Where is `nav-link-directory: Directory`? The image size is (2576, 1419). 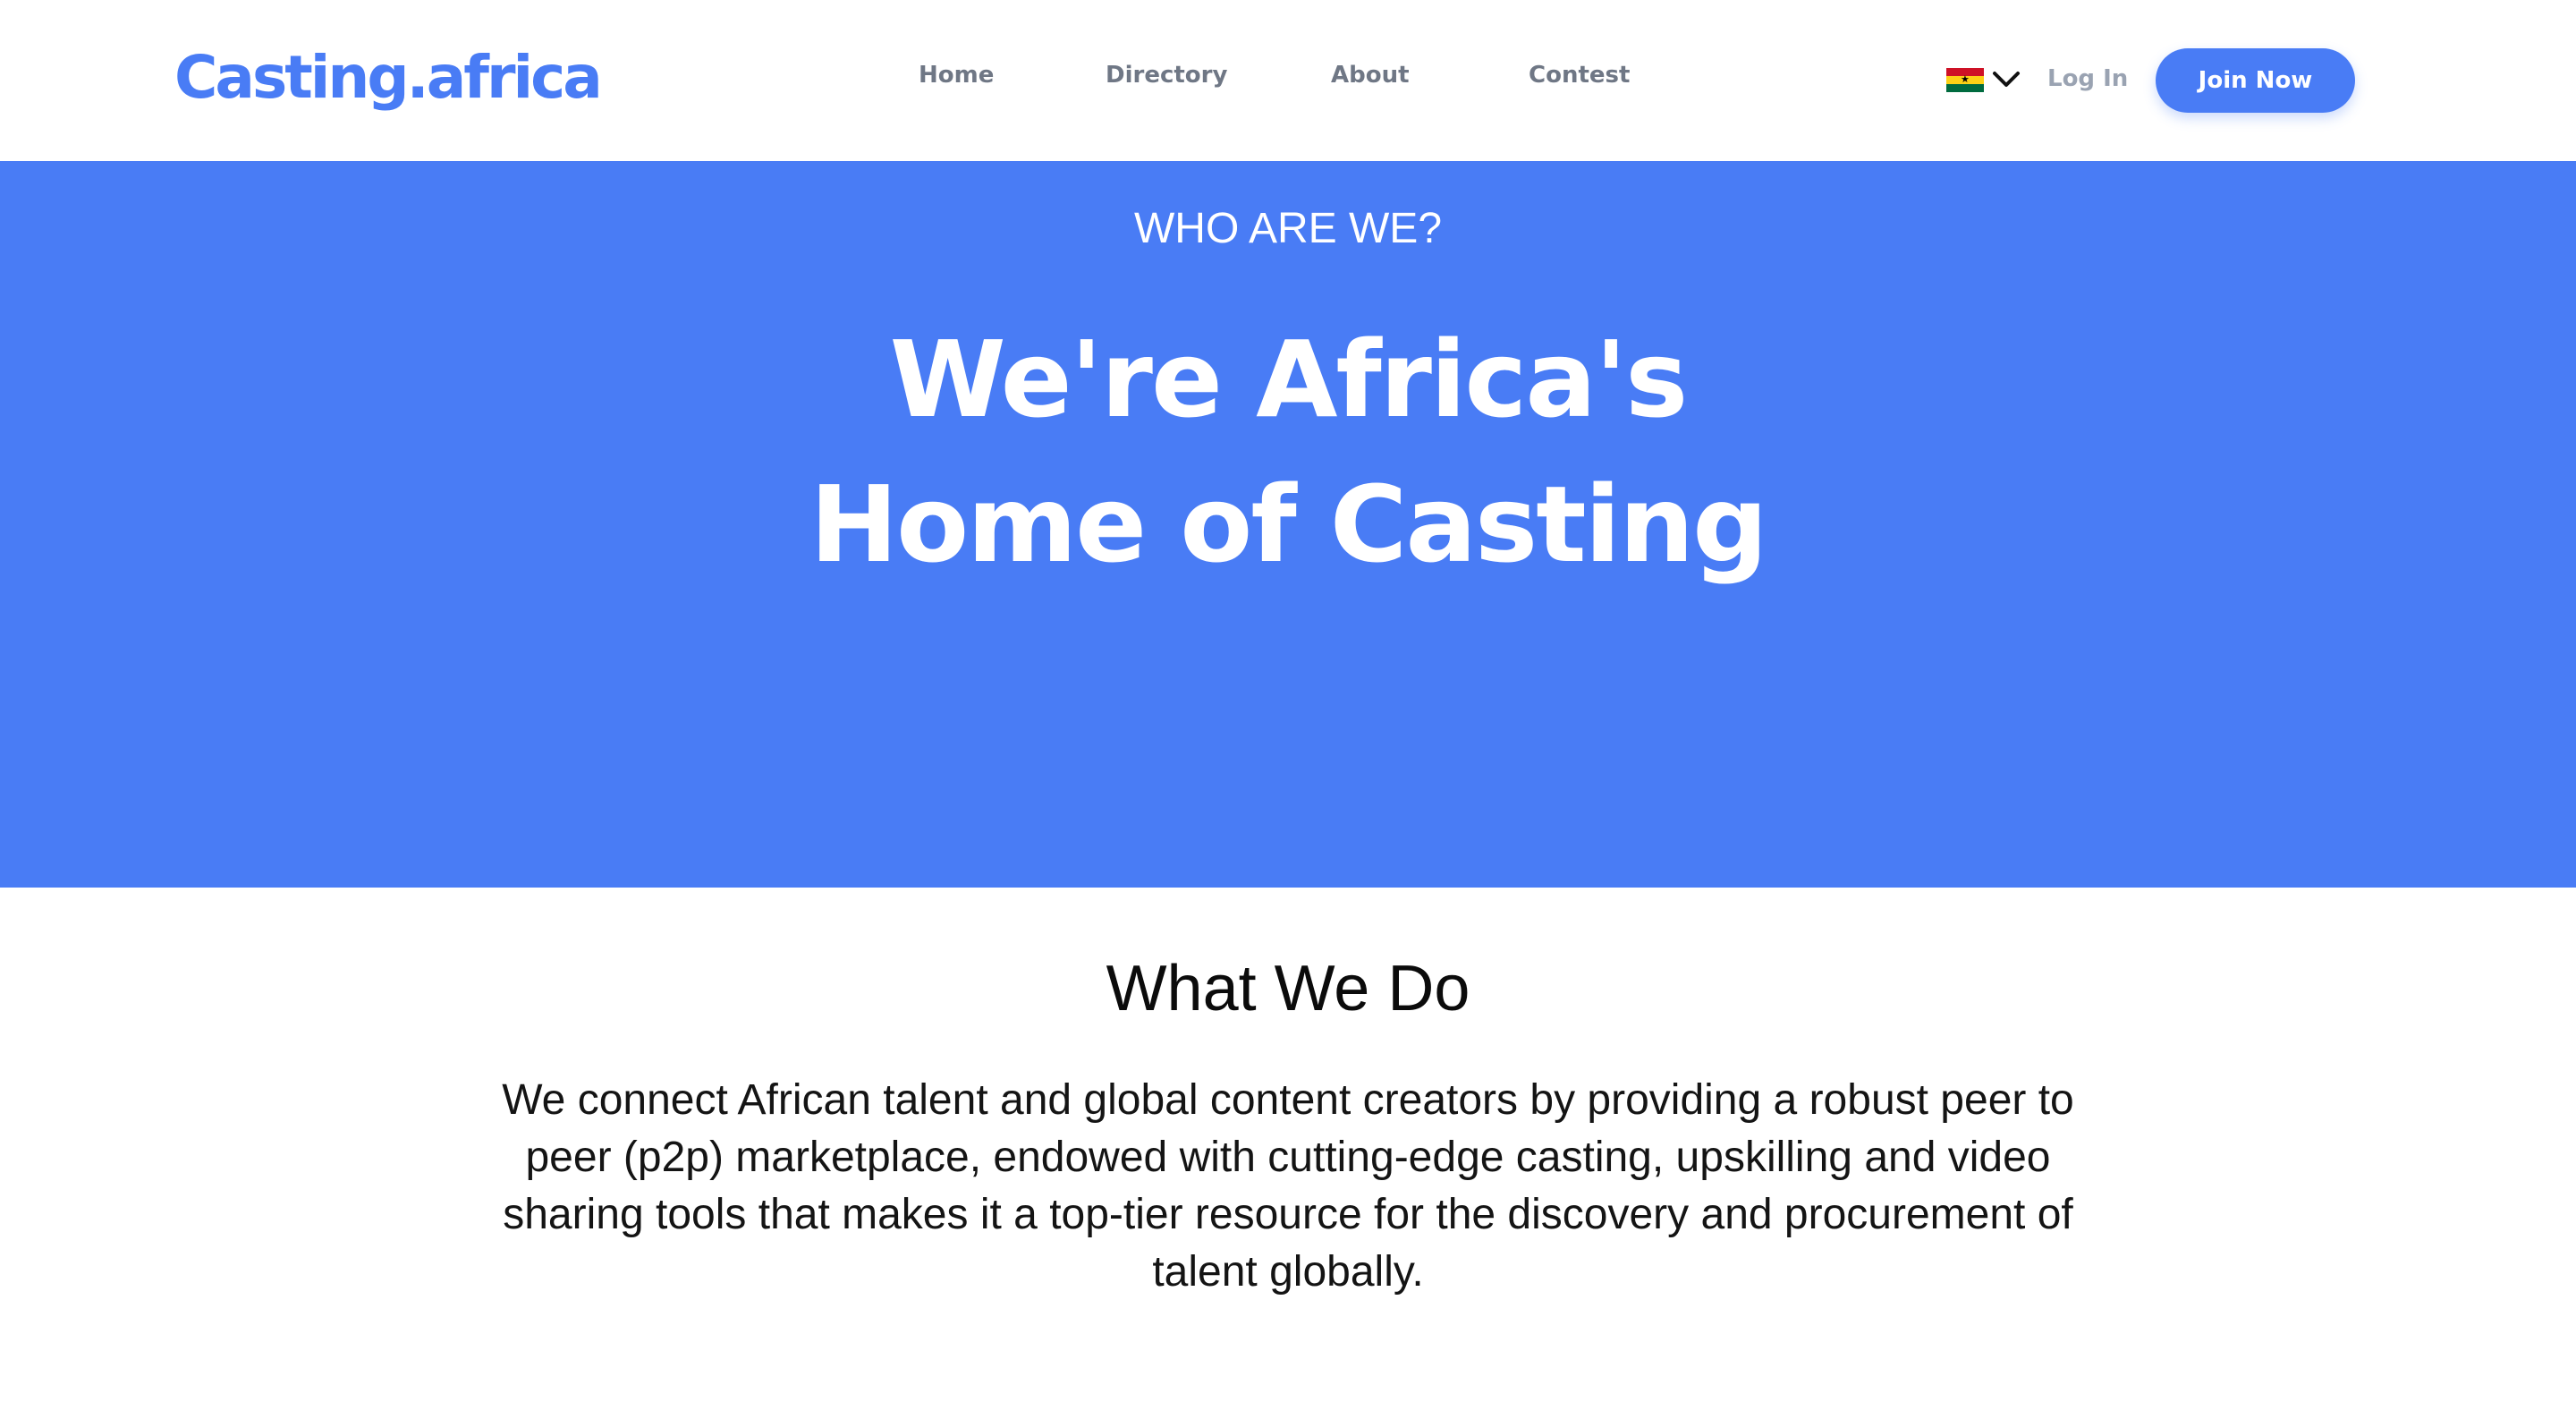
nav-link-directory: Directory is located at coordinates (1166, 75).